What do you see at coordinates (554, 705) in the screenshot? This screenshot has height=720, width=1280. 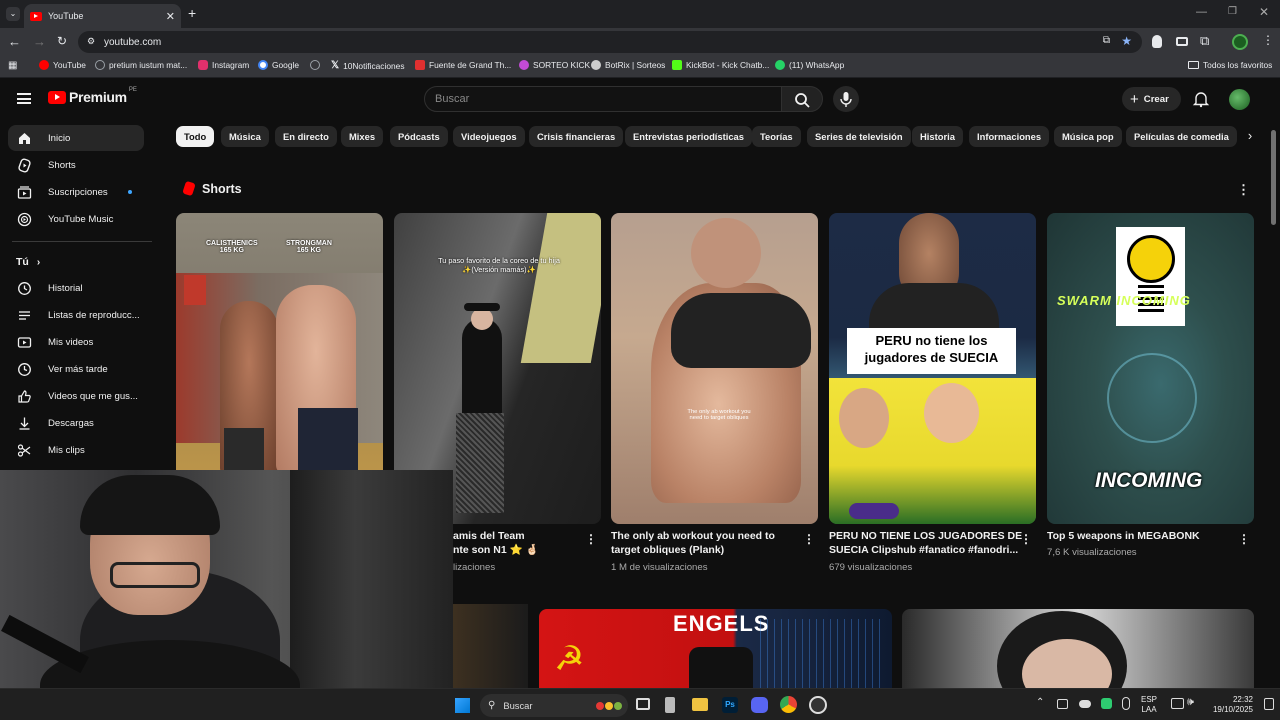 I see `taskbar-search: ⚲ Buscar` at bounding box center [554, 705].